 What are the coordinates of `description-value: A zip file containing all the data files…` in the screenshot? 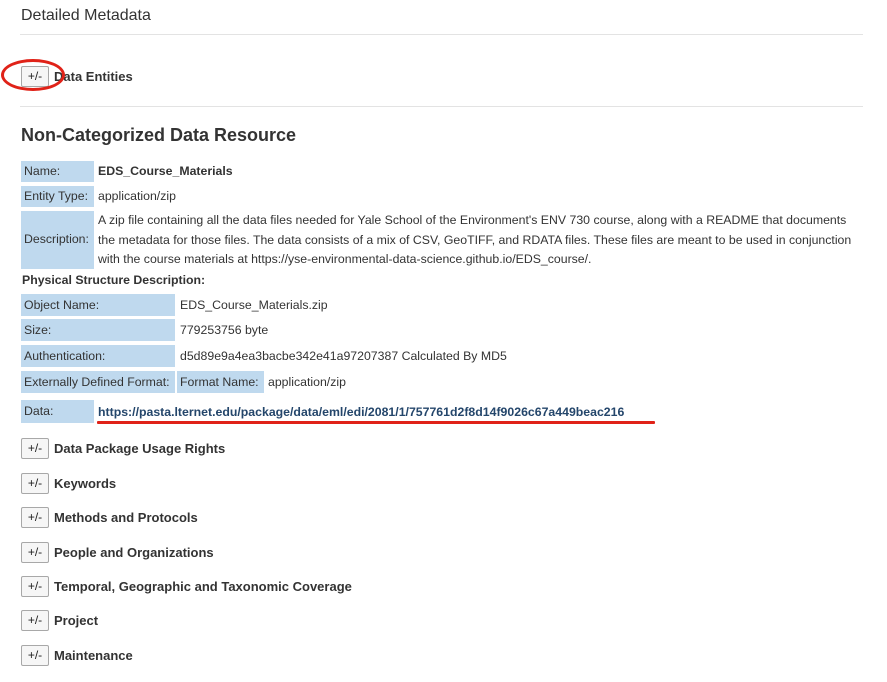 It's located at (475, 239).